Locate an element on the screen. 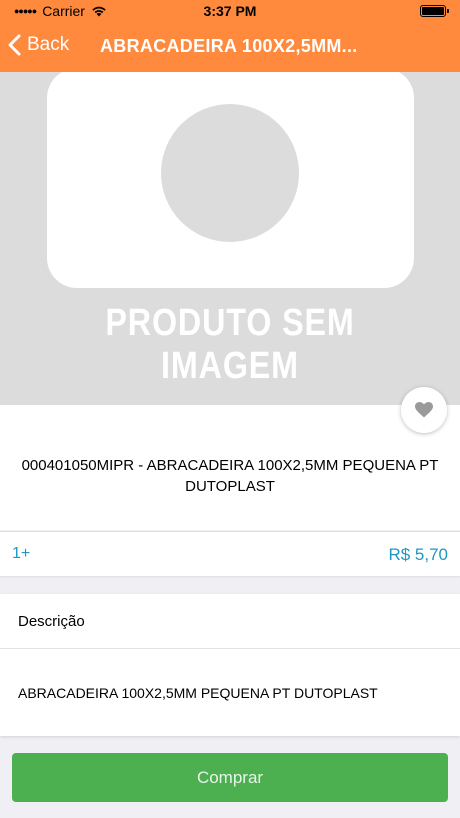 The image size is (460, 818). description-title: Descrição is located at coordinates (51, 621).